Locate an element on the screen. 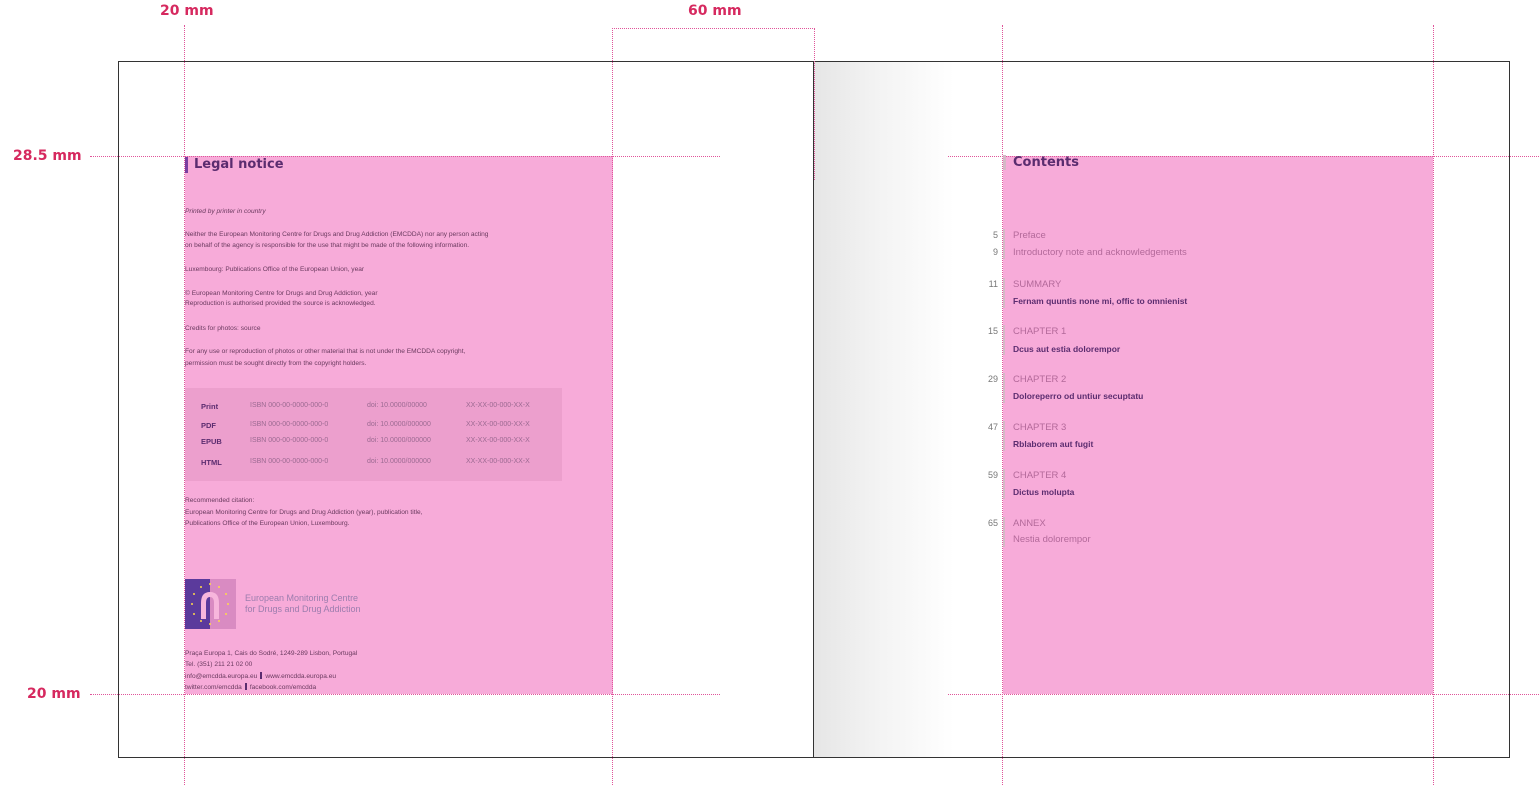 The image size is (1539, 785). toc-title-annex: Nestia dolorempor is located at coordinates (1052, 539).